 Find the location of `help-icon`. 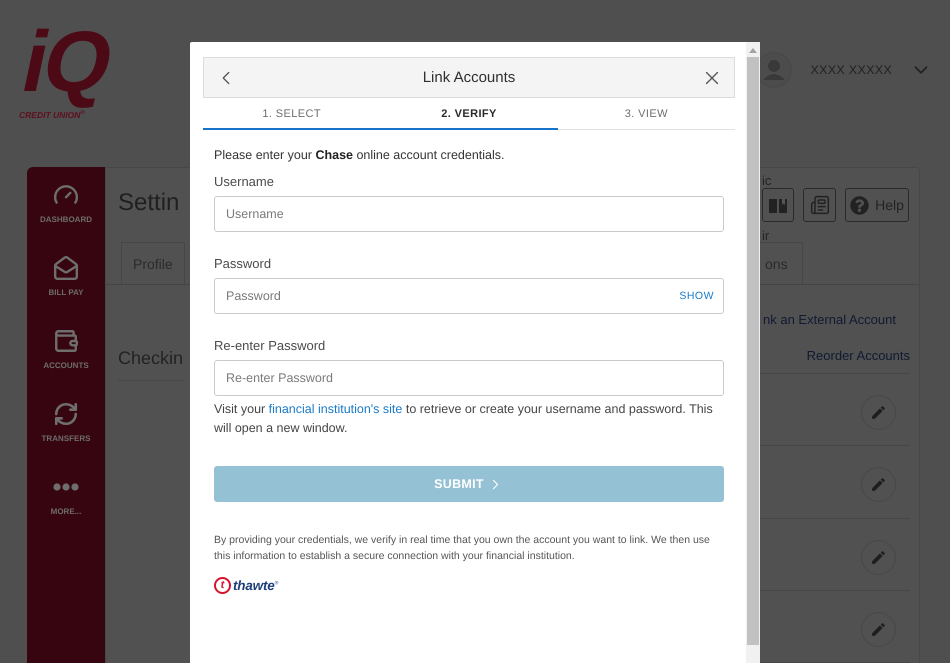

help-icon is located at coordinates (860, 205).